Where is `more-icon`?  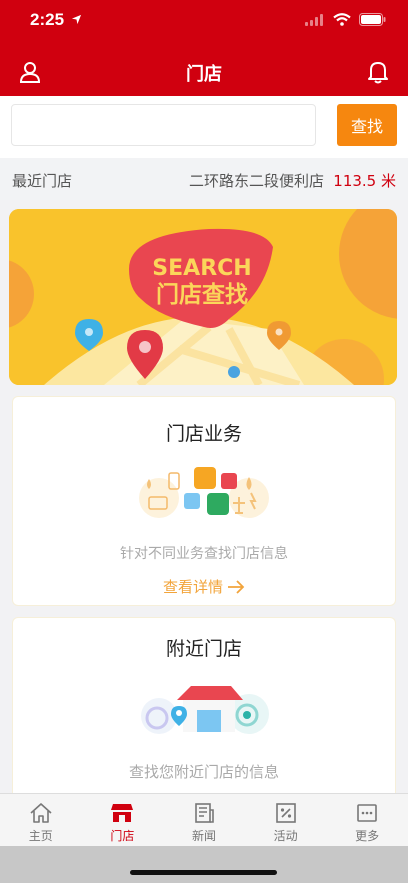
more-icon is located at coordinates (367, 813).